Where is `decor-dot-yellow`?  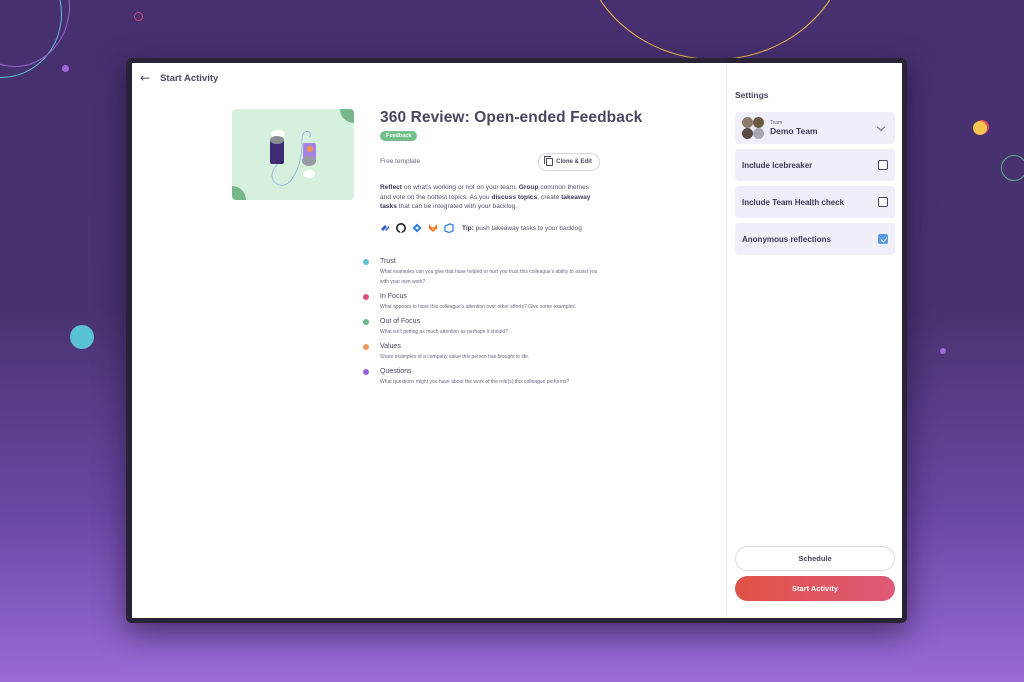 decor-dot-yellow is located at coordinates (980, 128).